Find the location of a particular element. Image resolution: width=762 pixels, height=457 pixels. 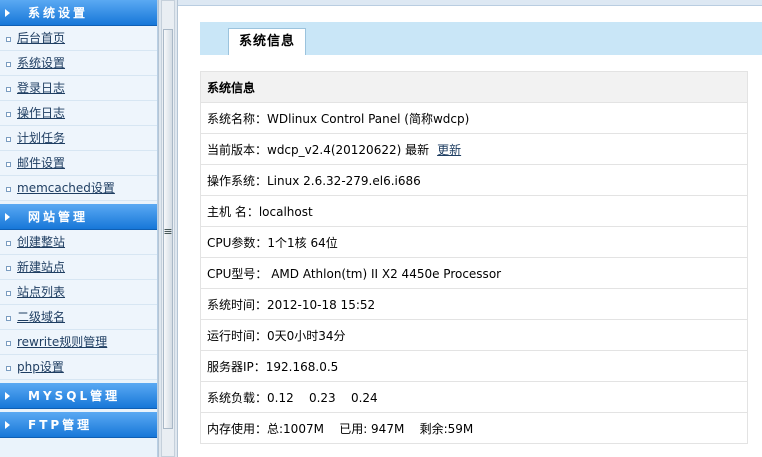

row-version: 当前版本：wdcp_v2.4(20120622) 最新 is located at coordinates (318, 149).